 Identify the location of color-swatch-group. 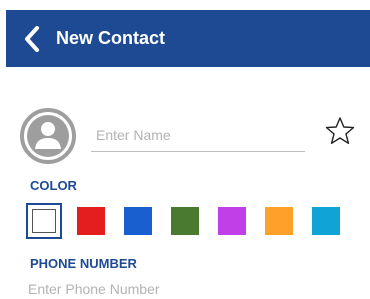
(192, 221).